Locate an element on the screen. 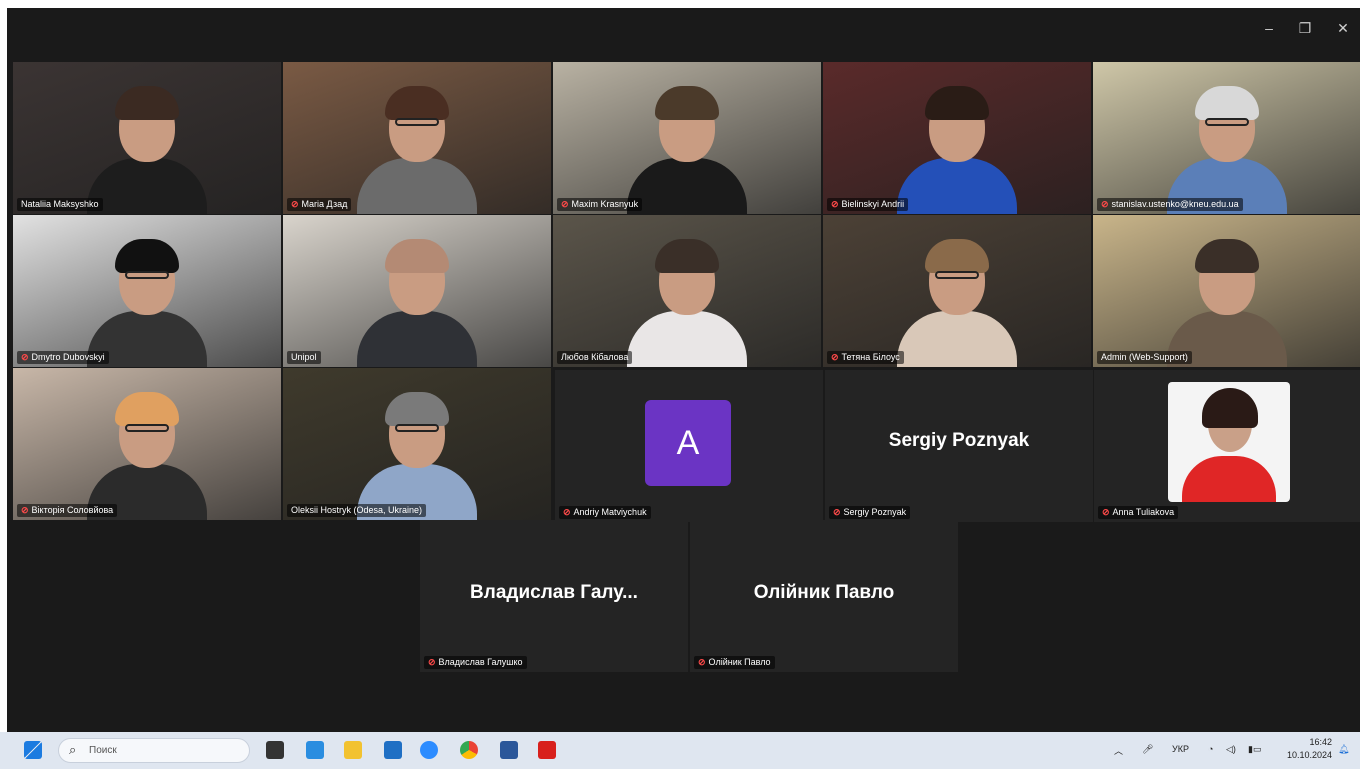  participant-video-tile: ⊘ Тетяна Білоус is located at coordinates (957, 291).